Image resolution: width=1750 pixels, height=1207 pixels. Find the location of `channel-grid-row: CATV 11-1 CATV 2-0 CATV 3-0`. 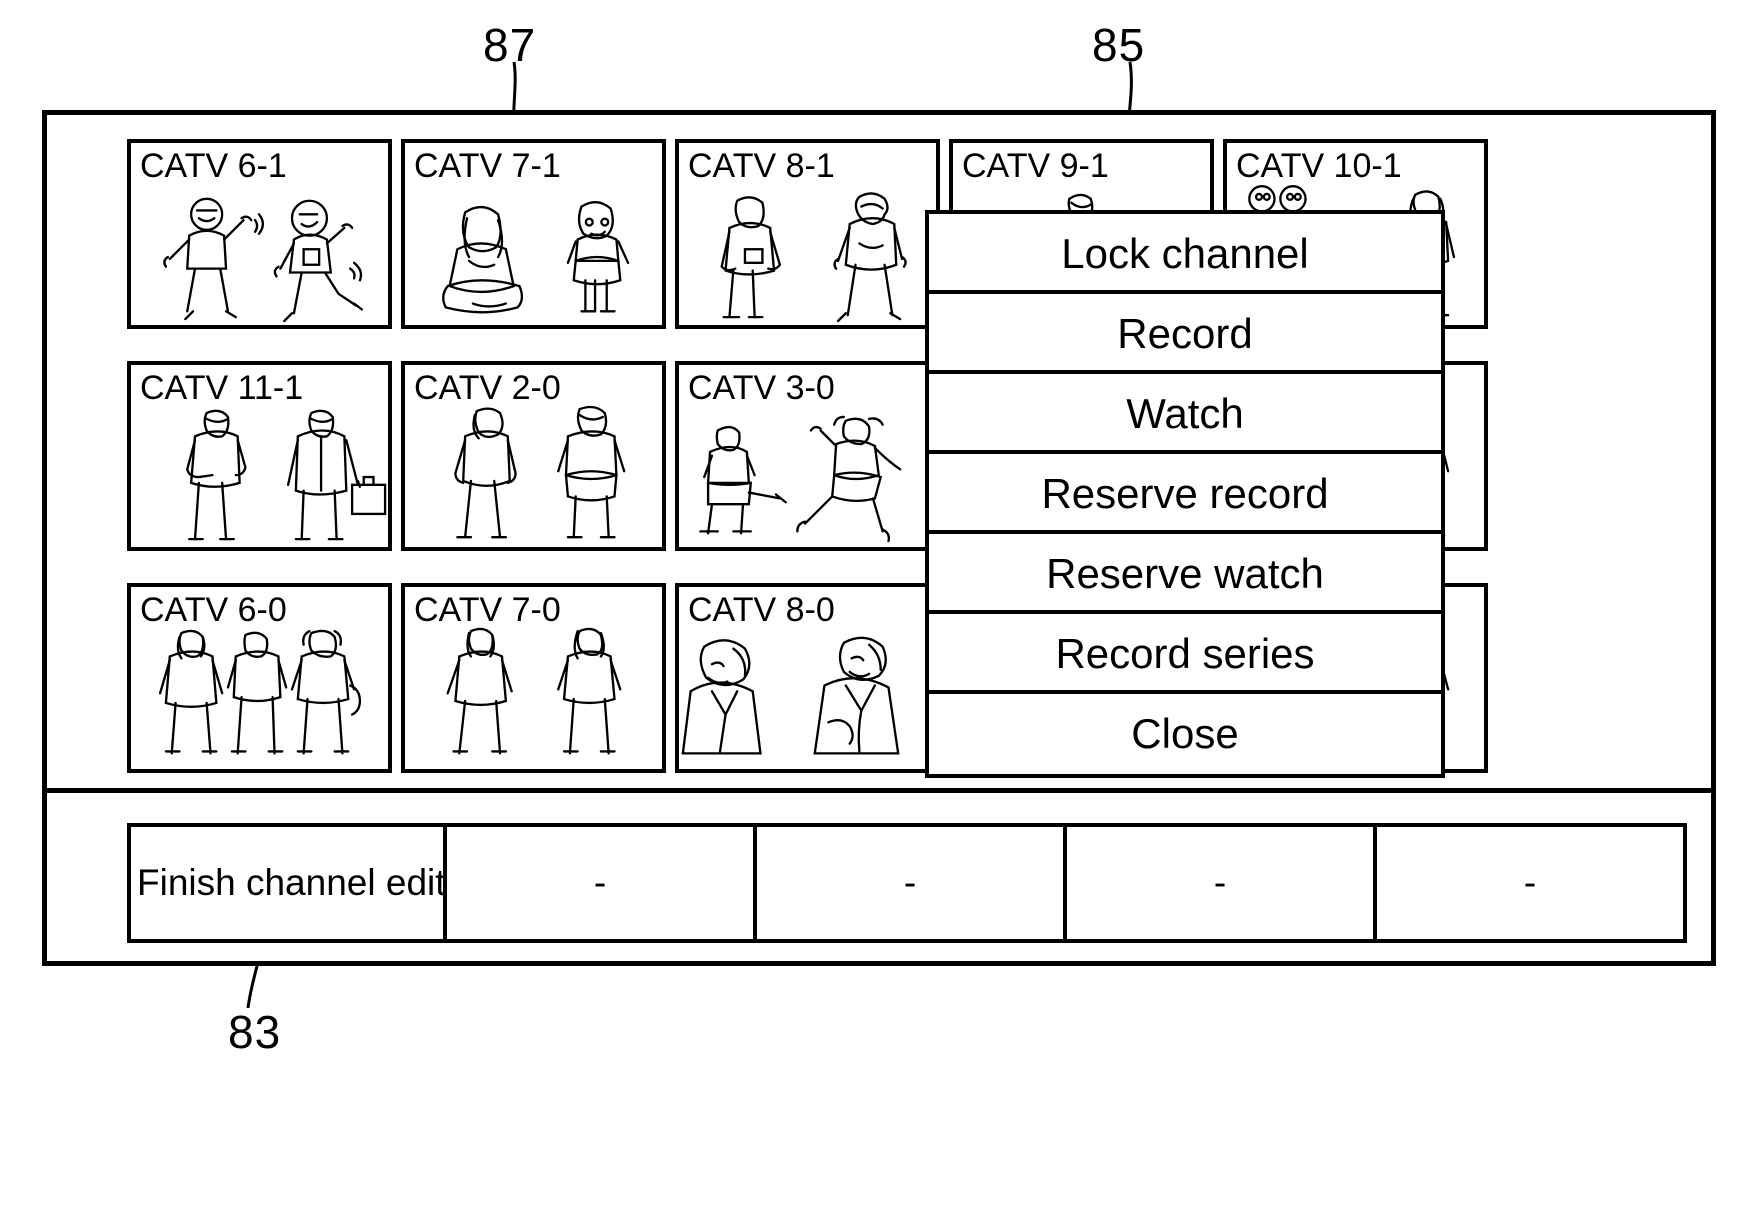

channel-grid-row: CATV 11-1 CATV 2-0 CATV 3-0 is located at coordinates (907, 456).